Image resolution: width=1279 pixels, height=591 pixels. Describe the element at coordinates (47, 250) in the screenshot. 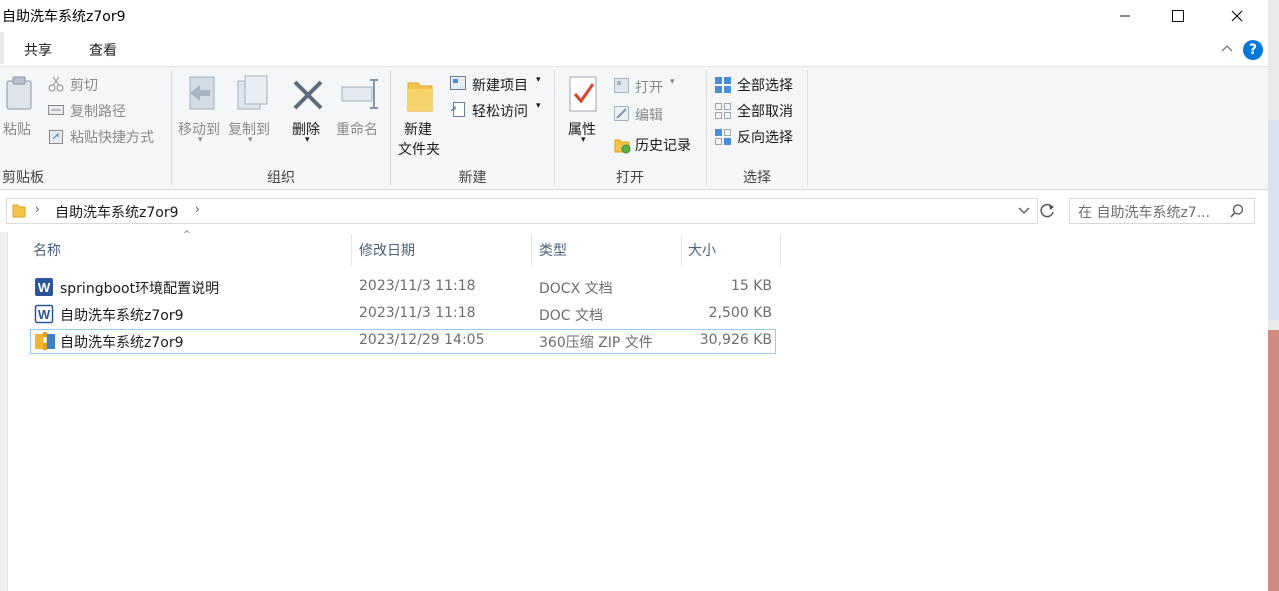

I see `column-header-name: 名称` at that location.